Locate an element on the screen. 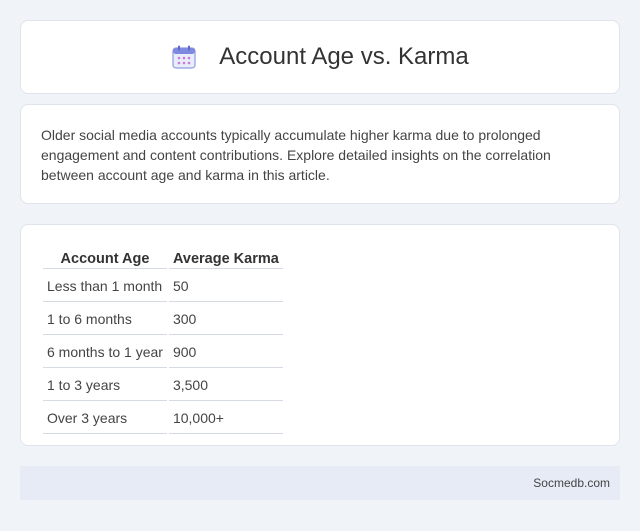 This screenshot has height=531, width=640. account-age-cell: Less than 1 month is located at coordinates (105, 286).